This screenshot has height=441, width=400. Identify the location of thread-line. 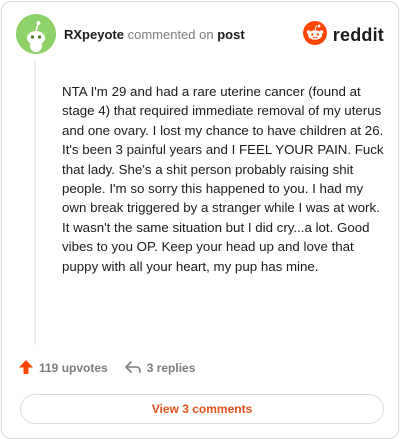
(35, 202).